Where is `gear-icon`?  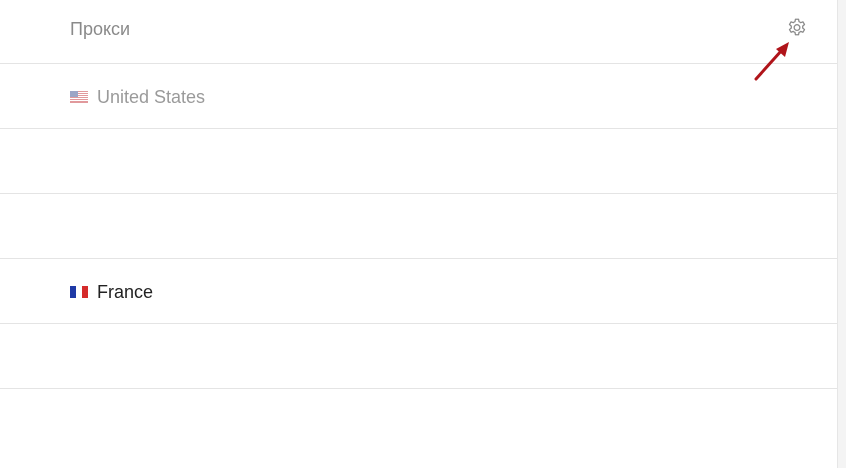
gear-icon is located at coordinates (797, 27).